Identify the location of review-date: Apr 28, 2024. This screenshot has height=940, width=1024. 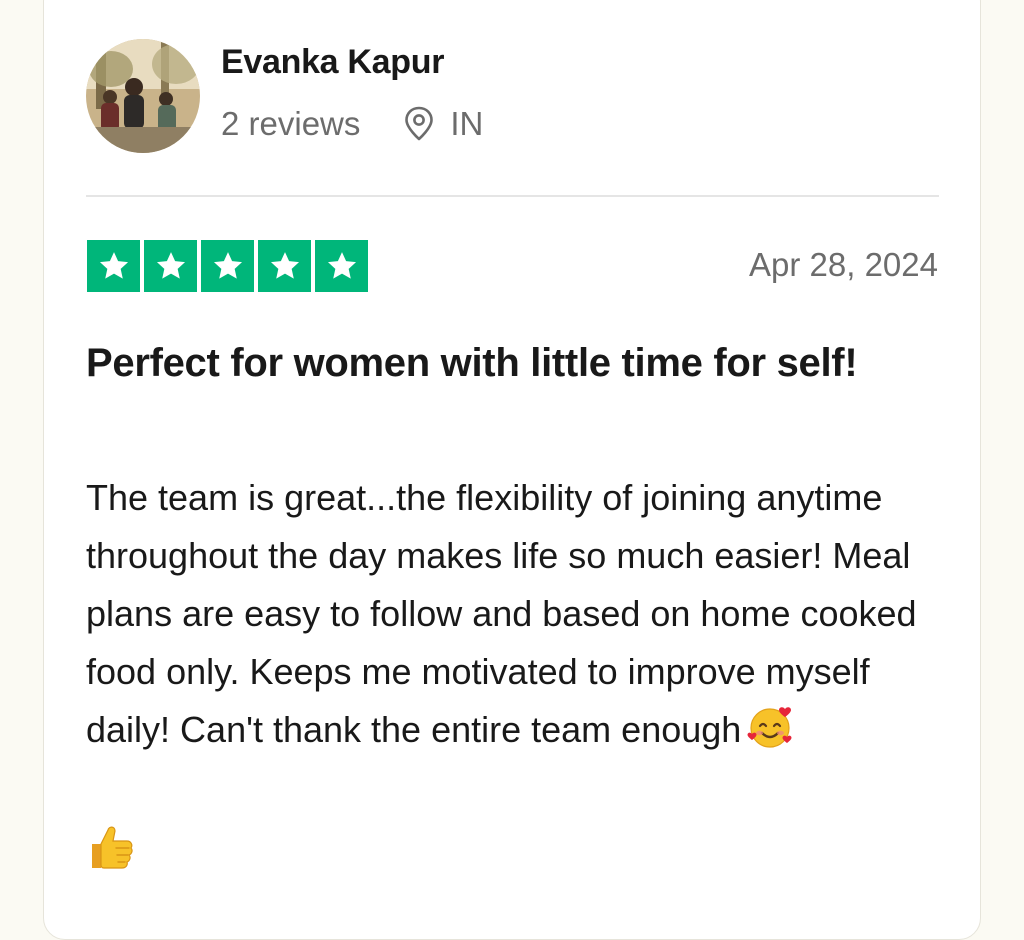
(843, 264).